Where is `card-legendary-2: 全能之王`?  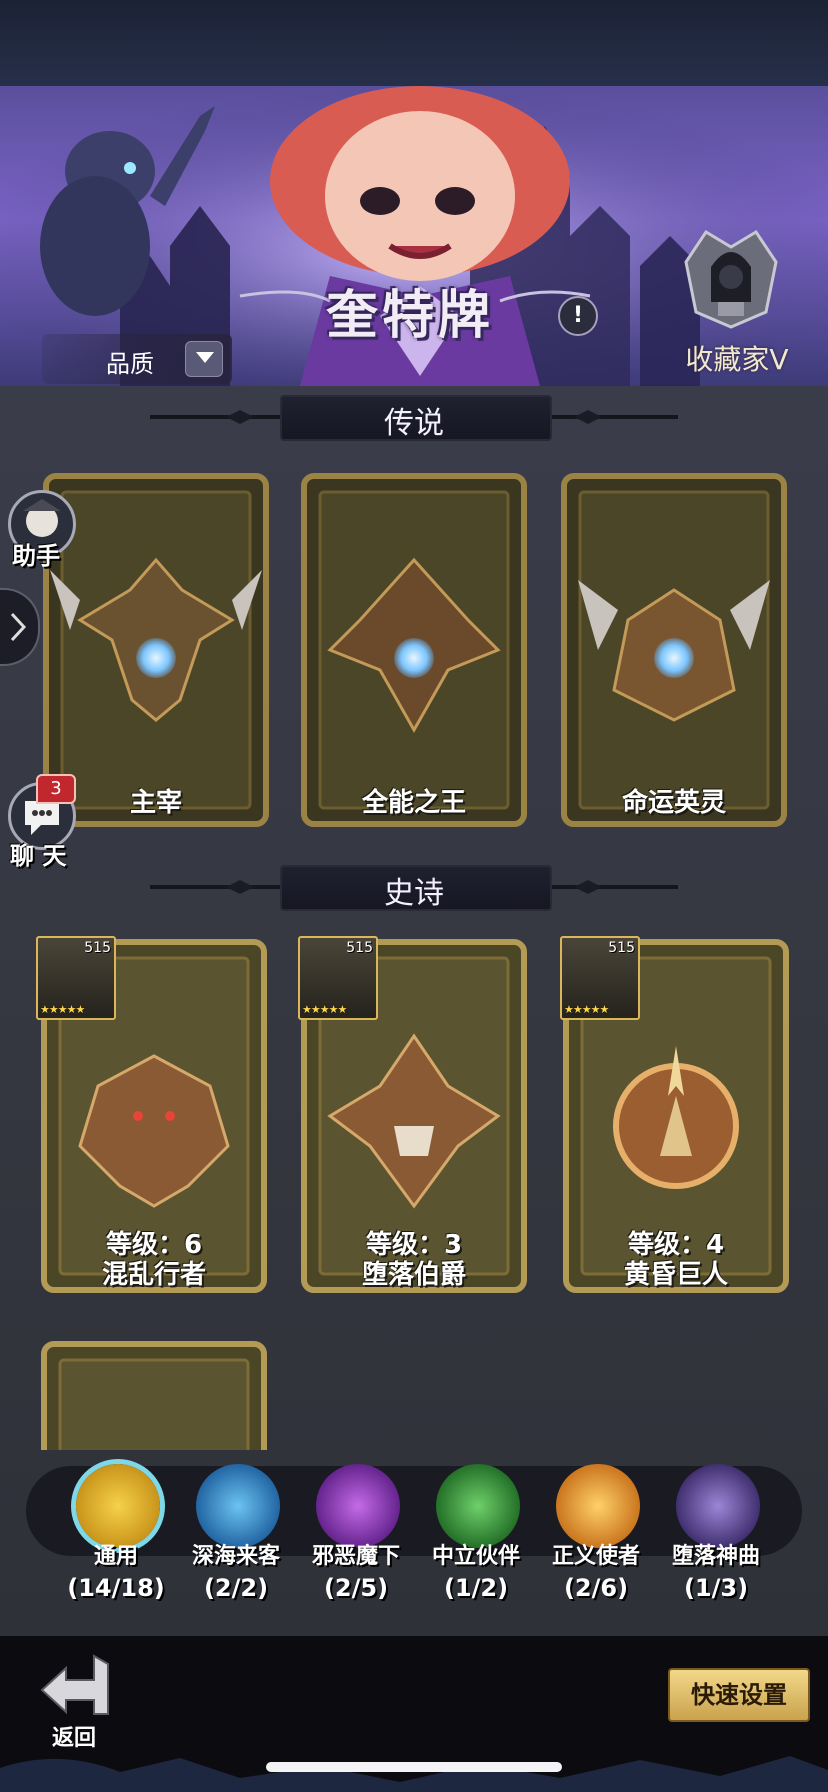
card-legendary-2: 全能之王 is located at coordinates (414, 650).